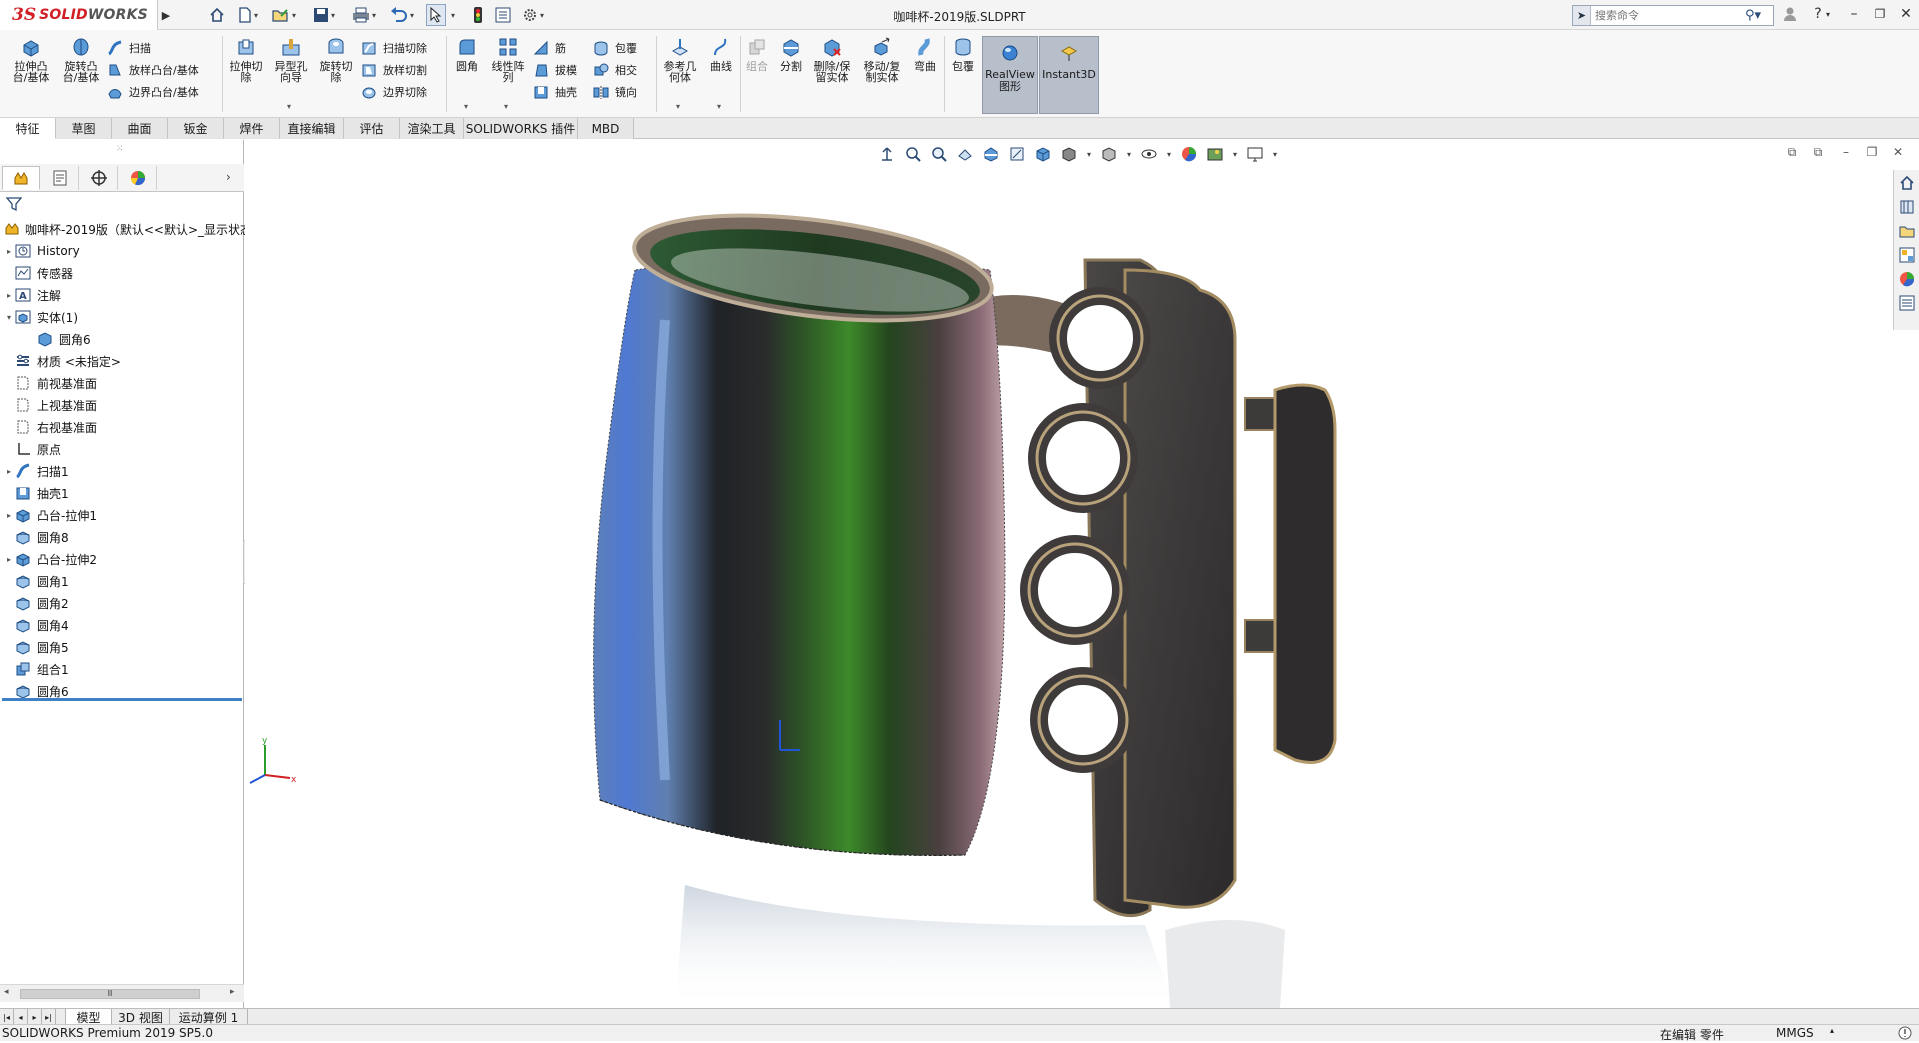 The width and height of the screenshot is (1919, 1043). What do you see at coordinates (614, 92) in the screenshot?
I see `mirror-button: 镜向` at bounding box center [614, 92].